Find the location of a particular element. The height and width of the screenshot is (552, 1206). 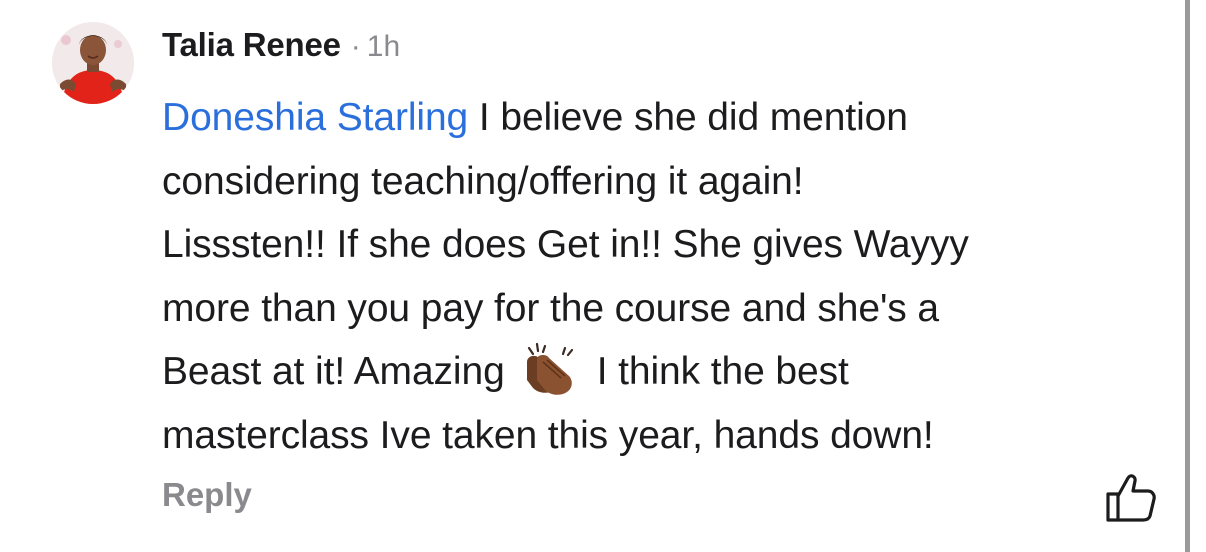

comment-line: Beast at it! Amazing I think the best is located at coordinates (662, 372).